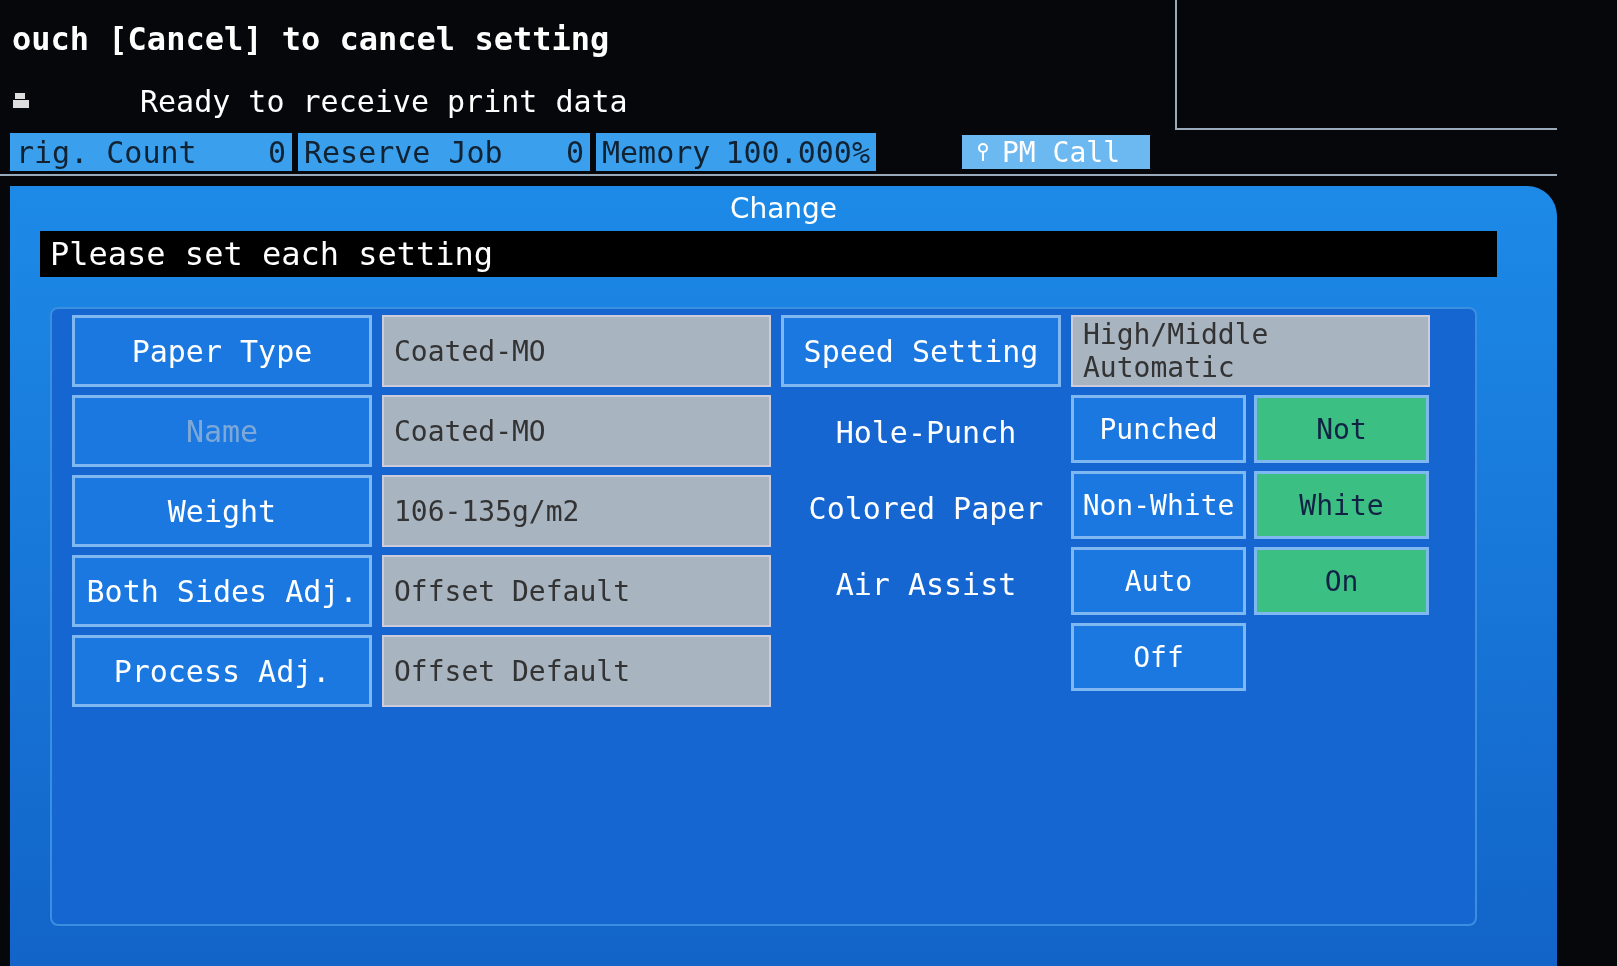 The width and height of the screenshot is (1617, 966). I want to click on option-button: Not, so click(1341, 429).